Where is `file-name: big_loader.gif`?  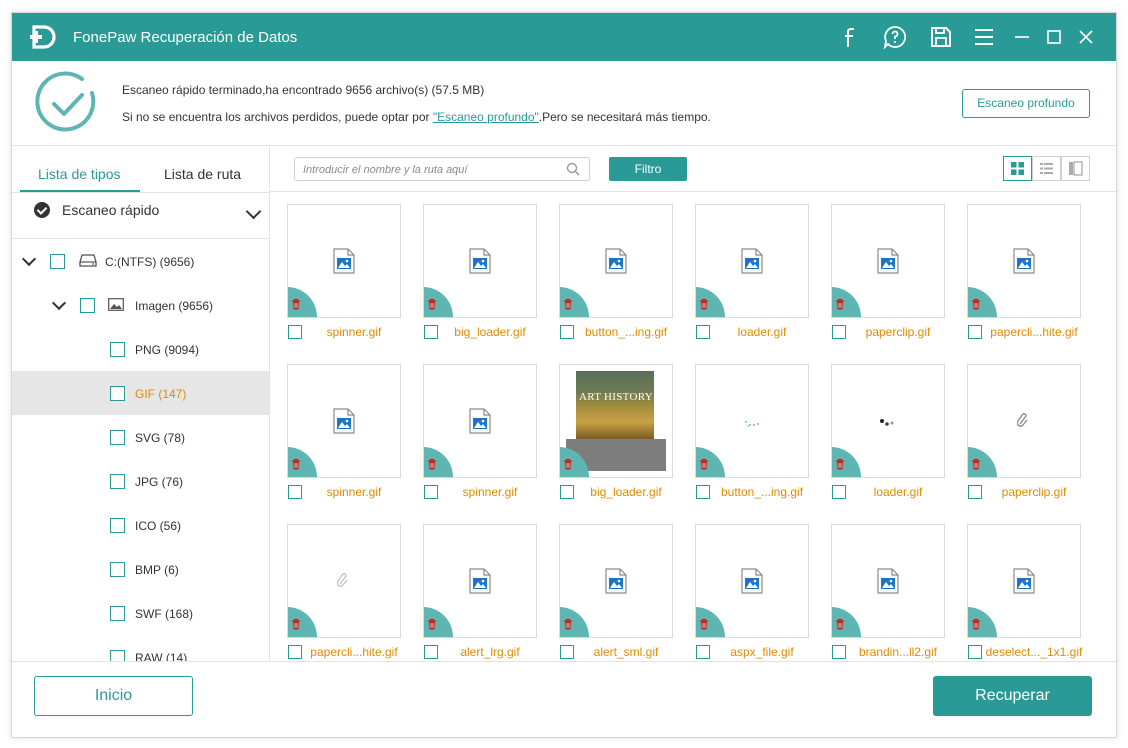 file-name: big_loader.gif is located at coordinates (626, 492).